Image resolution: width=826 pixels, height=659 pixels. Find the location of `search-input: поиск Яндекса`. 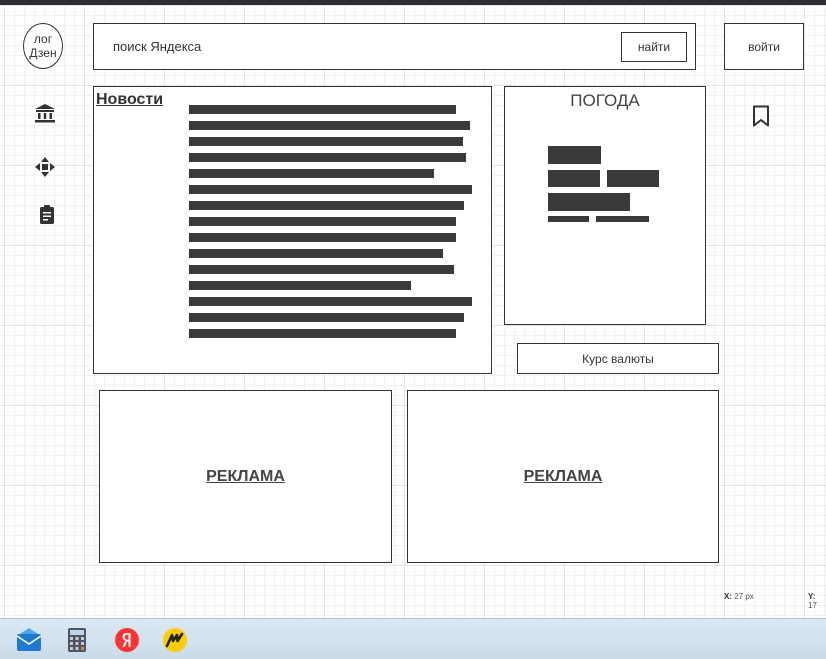

search-input: поиск Яндекса is located at coordinates (157, 46).